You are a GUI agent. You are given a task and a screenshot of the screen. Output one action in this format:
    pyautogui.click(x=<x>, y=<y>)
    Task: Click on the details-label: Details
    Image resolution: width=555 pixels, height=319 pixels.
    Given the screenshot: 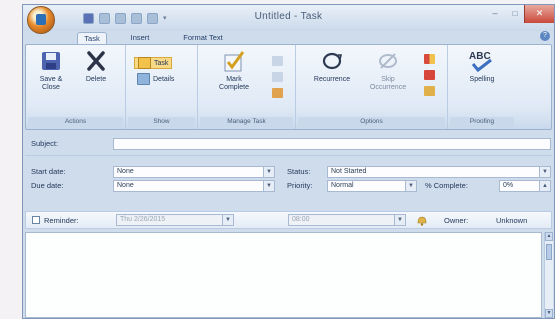 What is the action you would take?
    pyautogui.click(x=164, y=79)
    